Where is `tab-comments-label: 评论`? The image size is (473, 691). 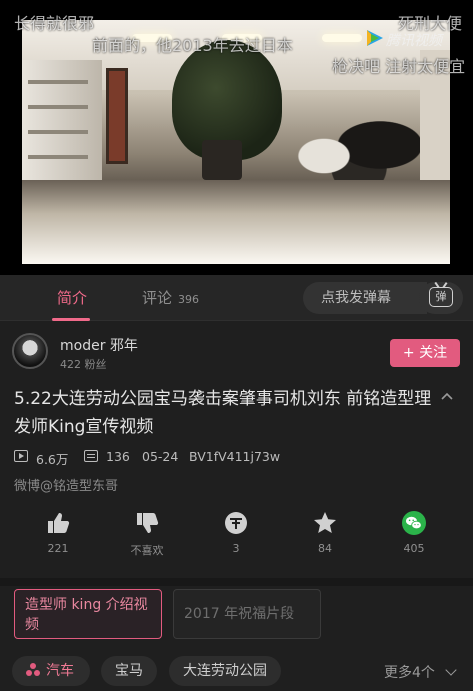 tab-comments-label: 评论 is located at coordinates (157, 298).